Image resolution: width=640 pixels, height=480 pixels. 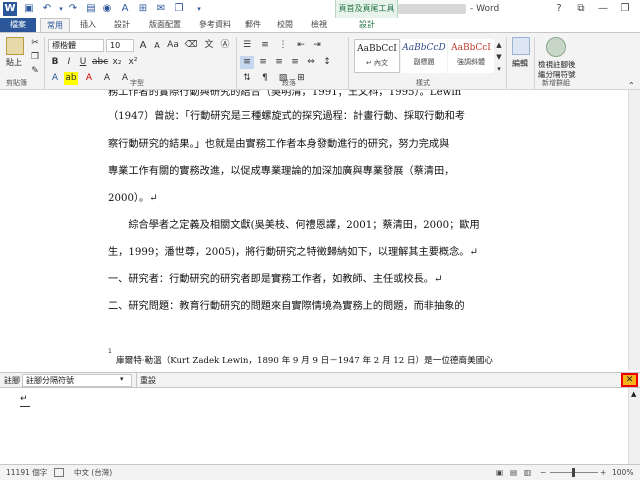 I want to click on undo-icon: ↶, so click(x=47, y=9).